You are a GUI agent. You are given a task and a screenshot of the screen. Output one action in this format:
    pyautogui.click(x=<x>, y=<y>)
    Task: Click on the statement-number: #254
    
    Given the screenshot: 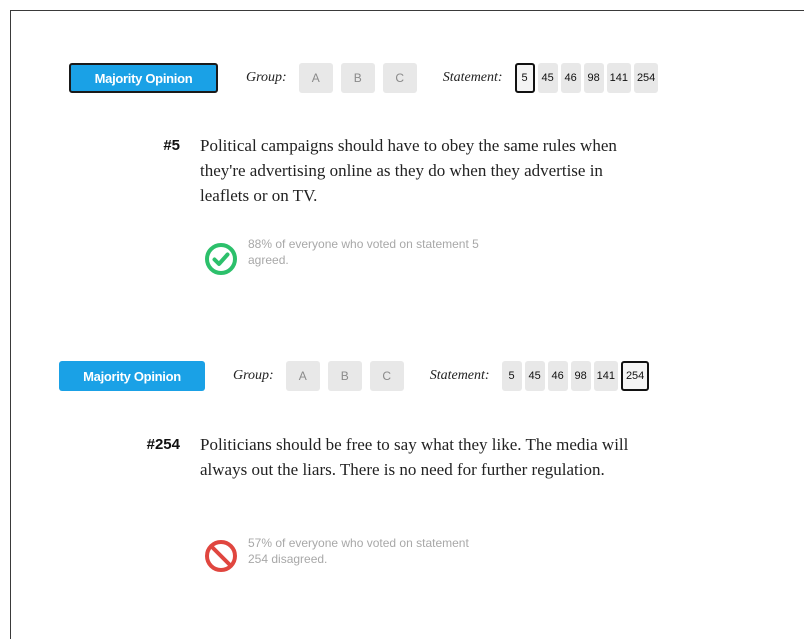 What is the action you would take?
    pyautogui.click(x=163, y=444)
    